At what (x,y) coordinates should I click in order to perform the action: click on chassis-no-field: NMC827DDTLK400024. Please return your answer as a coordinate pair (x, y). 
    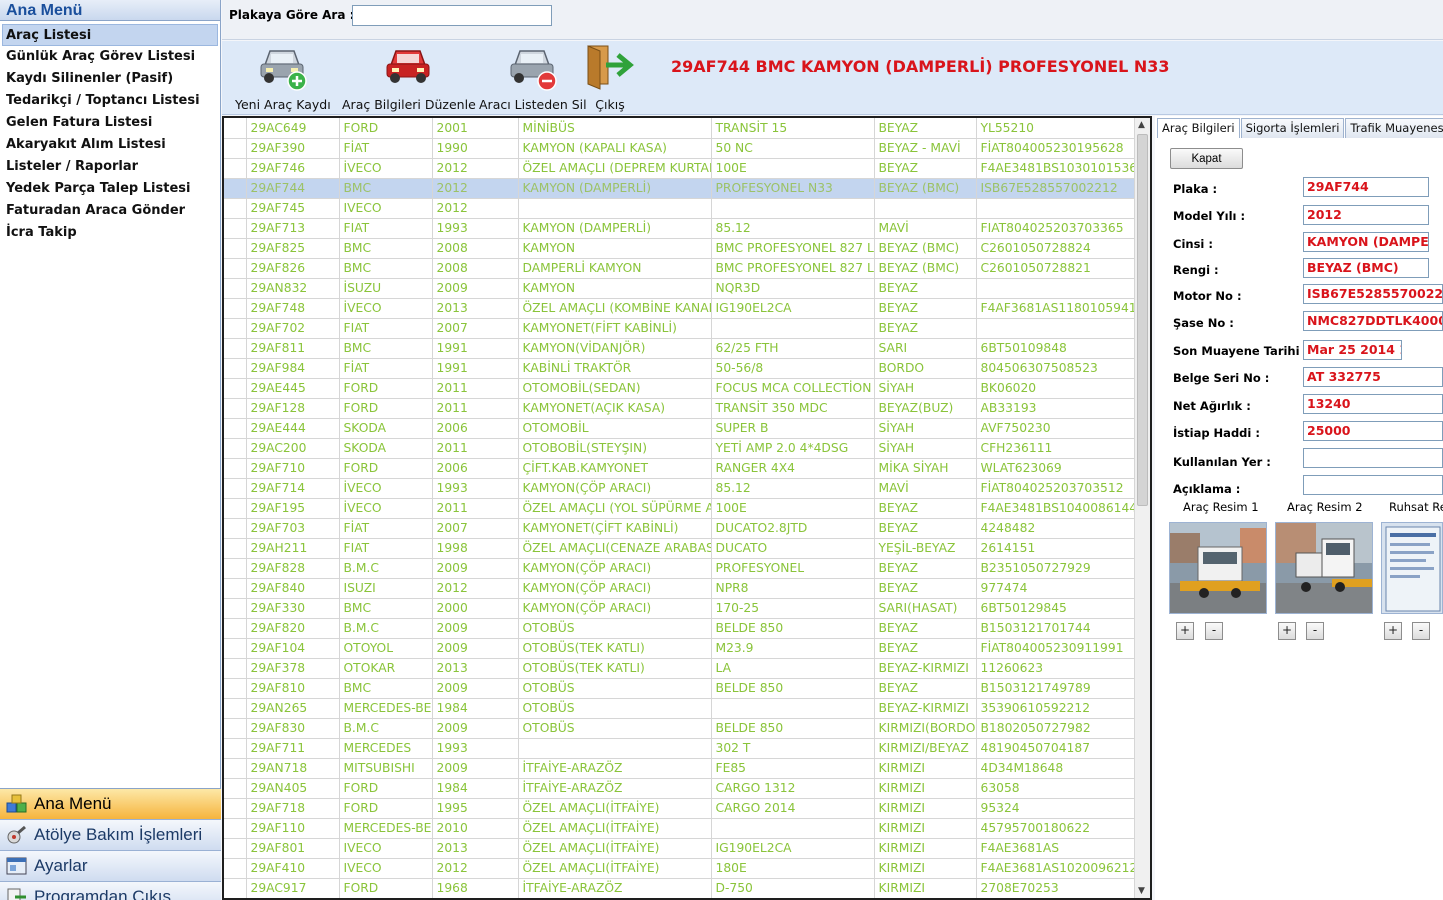
    Looking at the image, I should click on (1373, 321).